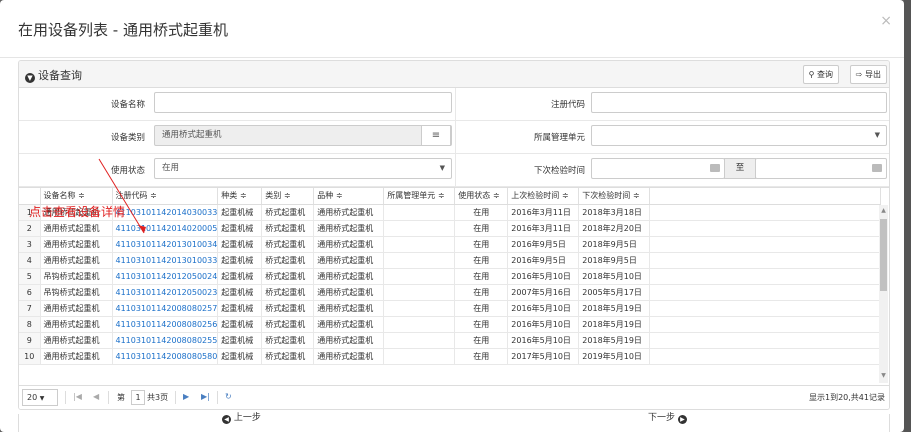 Image resolution: width=911 pixels, height=432 pixels. I want to click on category-label: 设备类别, so click(127, 138).